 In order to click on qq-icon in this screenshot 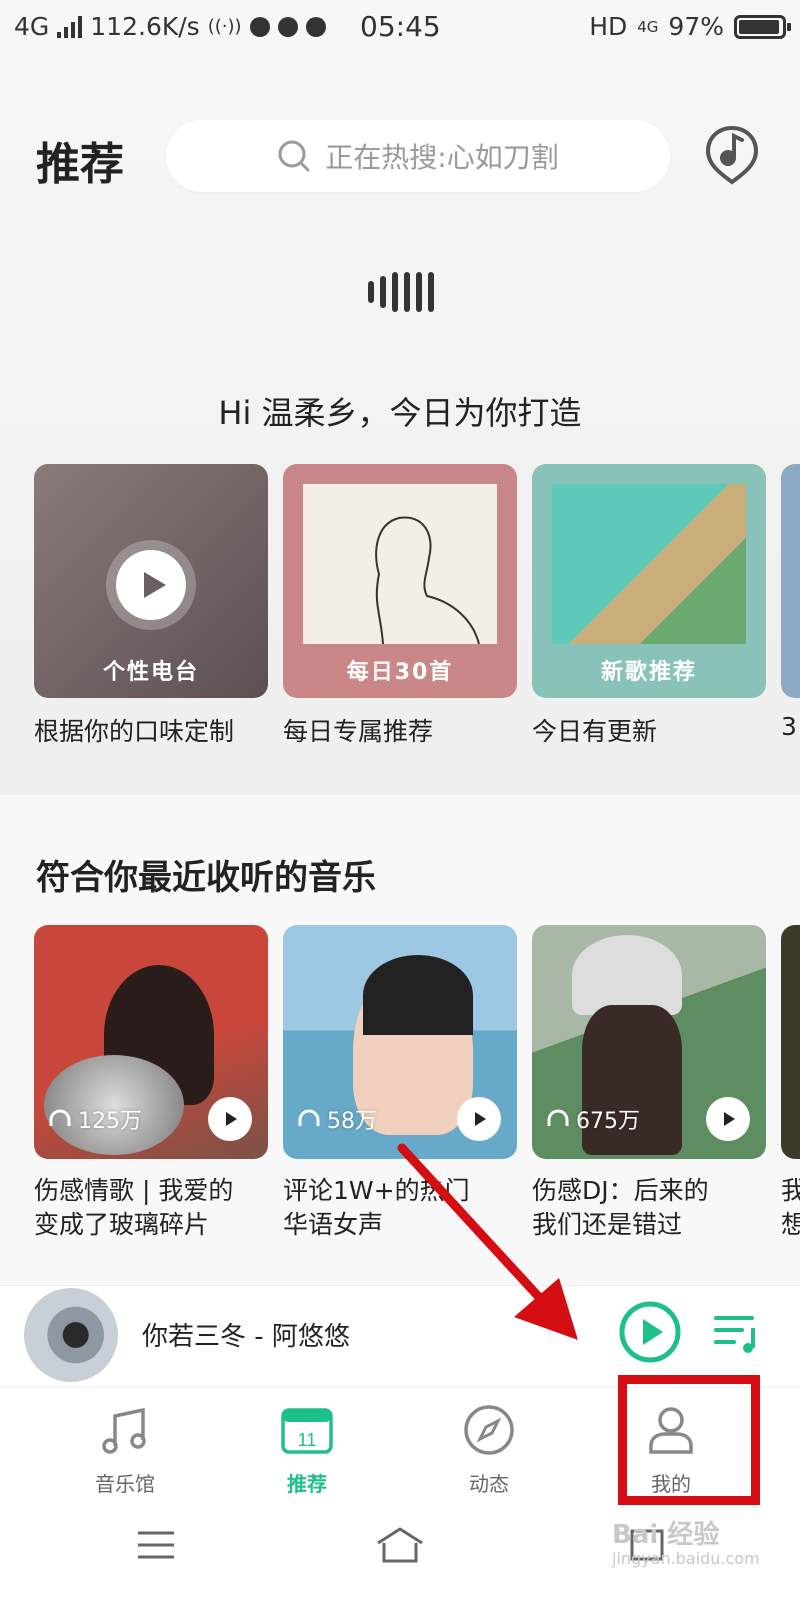, I will do `click(259, 26)`.